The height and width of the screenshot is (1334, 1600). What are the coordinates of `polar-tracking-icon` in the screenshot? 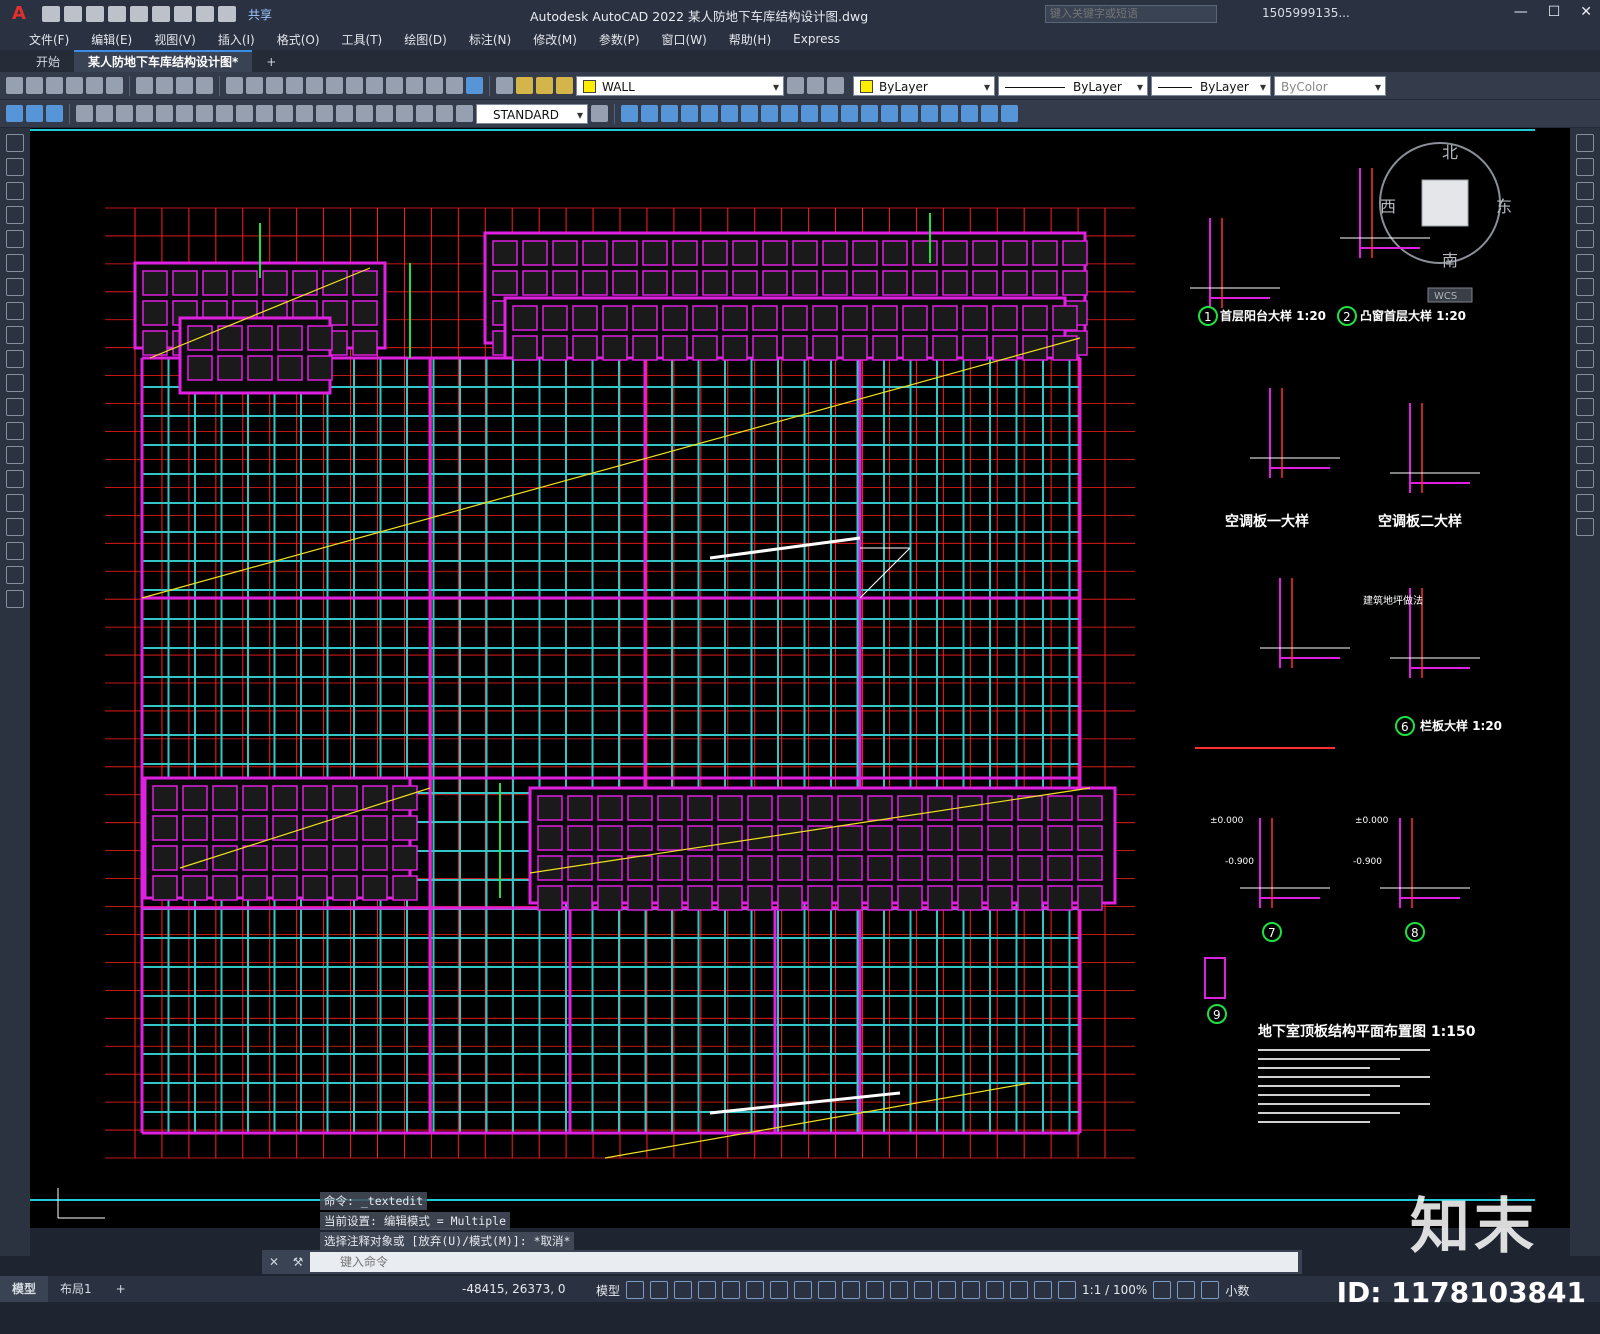 It's located at (755, 1290).